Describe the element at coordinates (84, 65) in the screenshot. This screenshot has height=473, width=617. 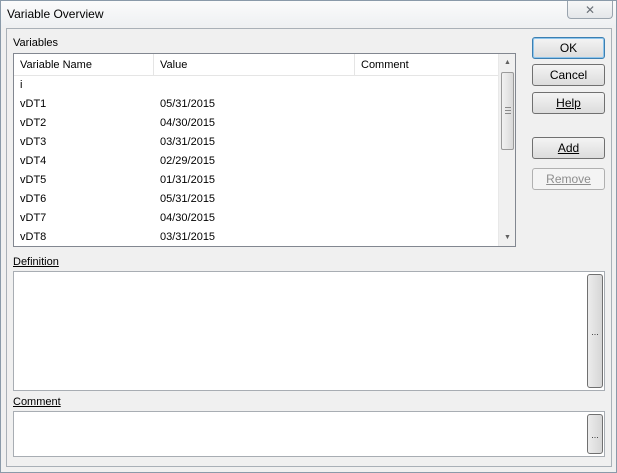
I see `column-header-variable-name: Variable Name` at that location.